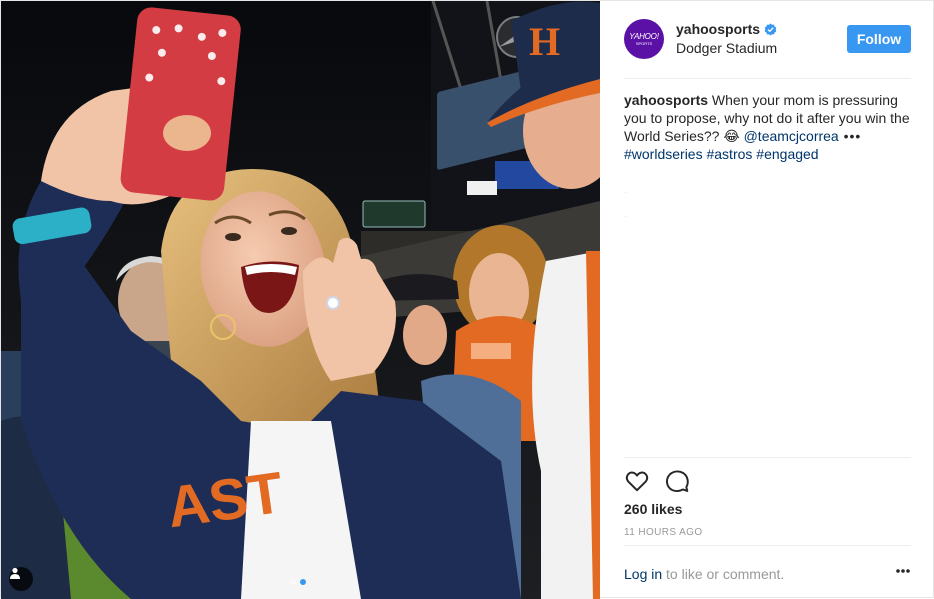  What do you see at coordinates (666, 100) in the screenshot?
I see `caption-username: yahoosports` at bounding box center [666, 100].